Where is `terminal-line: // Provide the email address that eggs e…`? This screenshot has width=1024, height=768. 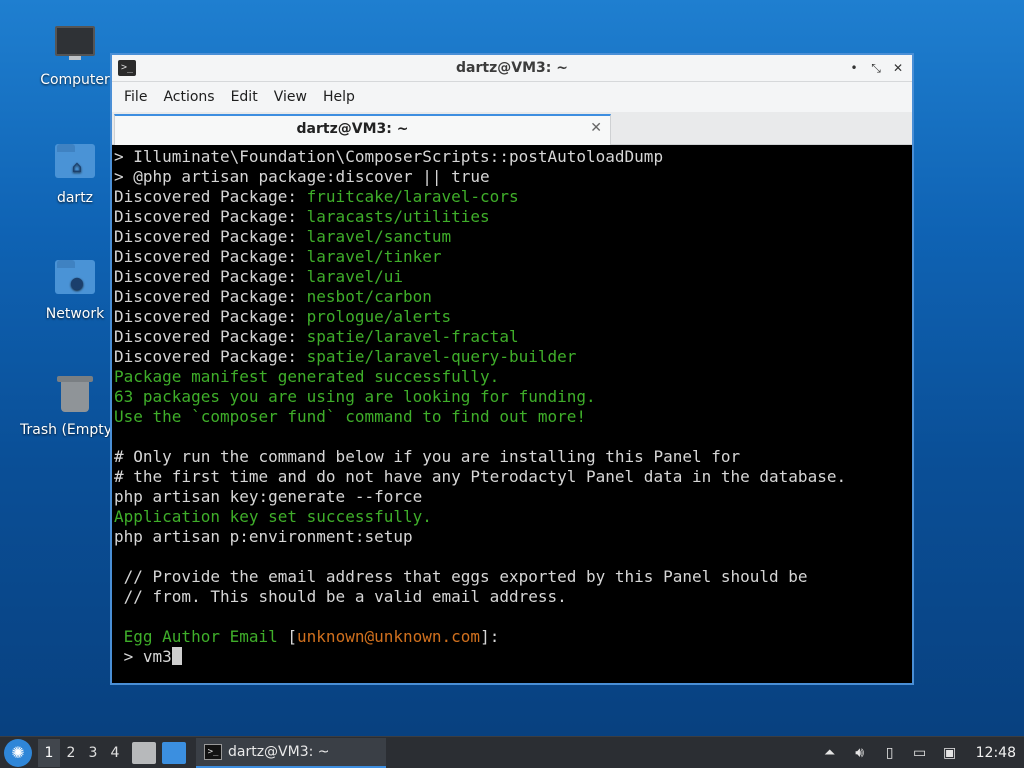 terminal-line: // Provide the email address that eggs e… is located at coordinates (513, 577).